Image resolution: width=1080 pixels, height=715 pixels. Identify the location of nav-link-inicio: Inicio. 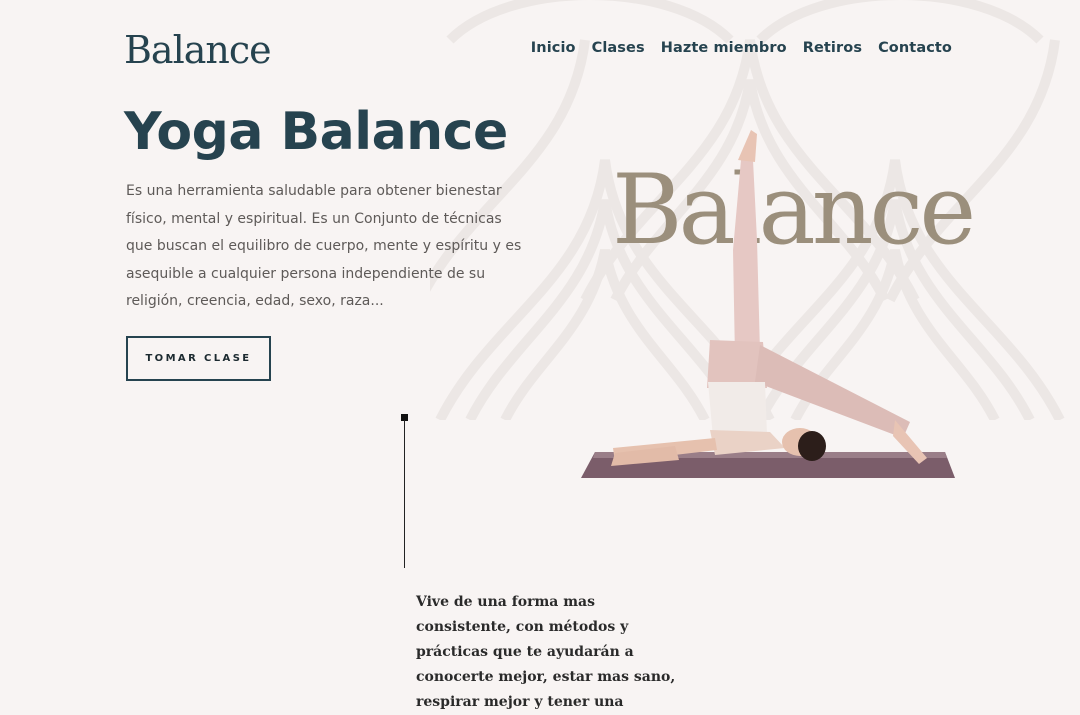
(553, 48).